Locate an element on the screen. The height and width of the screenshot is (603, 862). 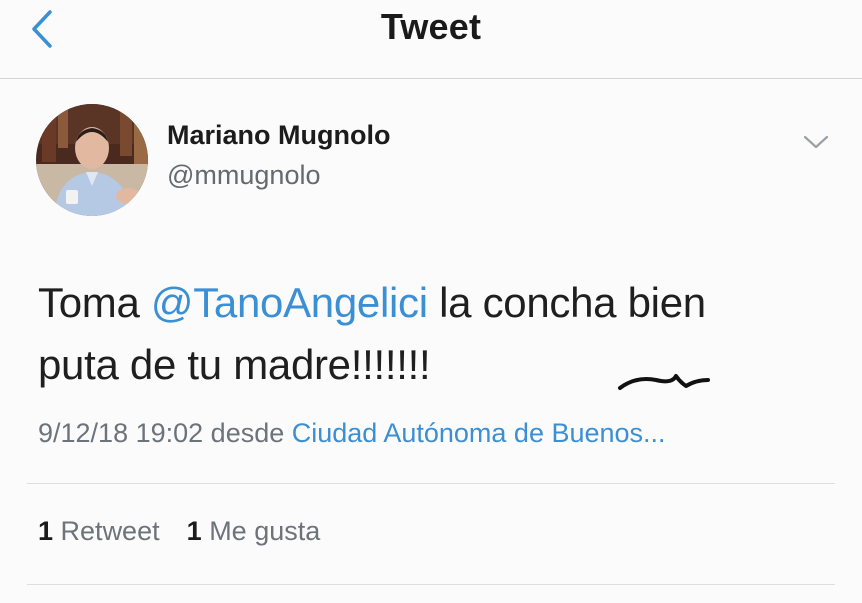
retweets-stat: 1 Retweet is located at coordinates (99, 531).